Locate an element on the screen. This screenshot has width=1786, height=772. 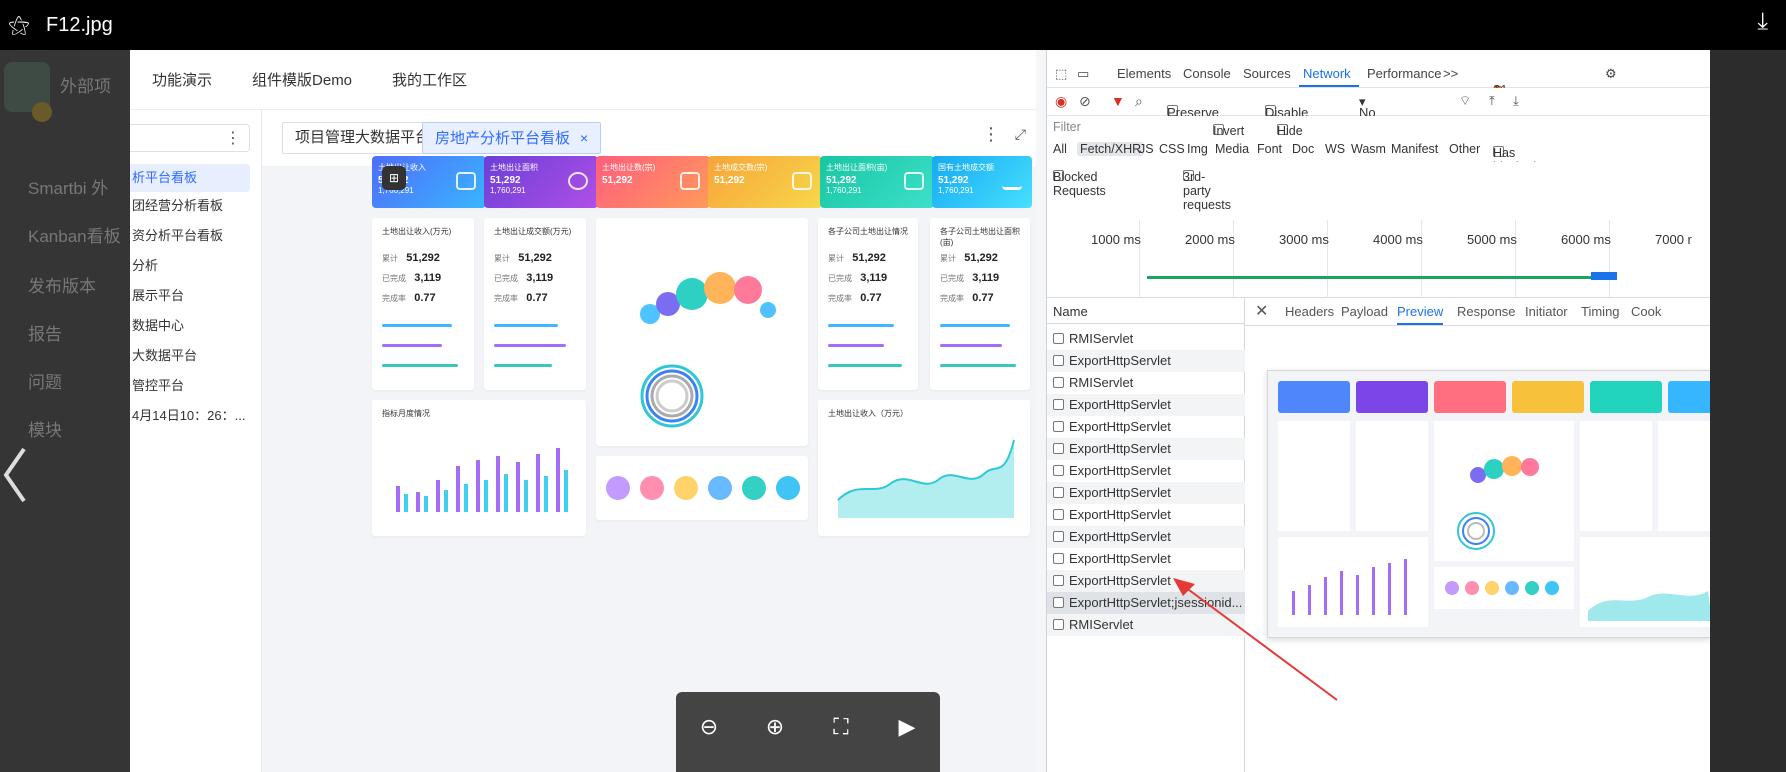
menu-item: 大数据平台 is located at coordinates (190, 356).